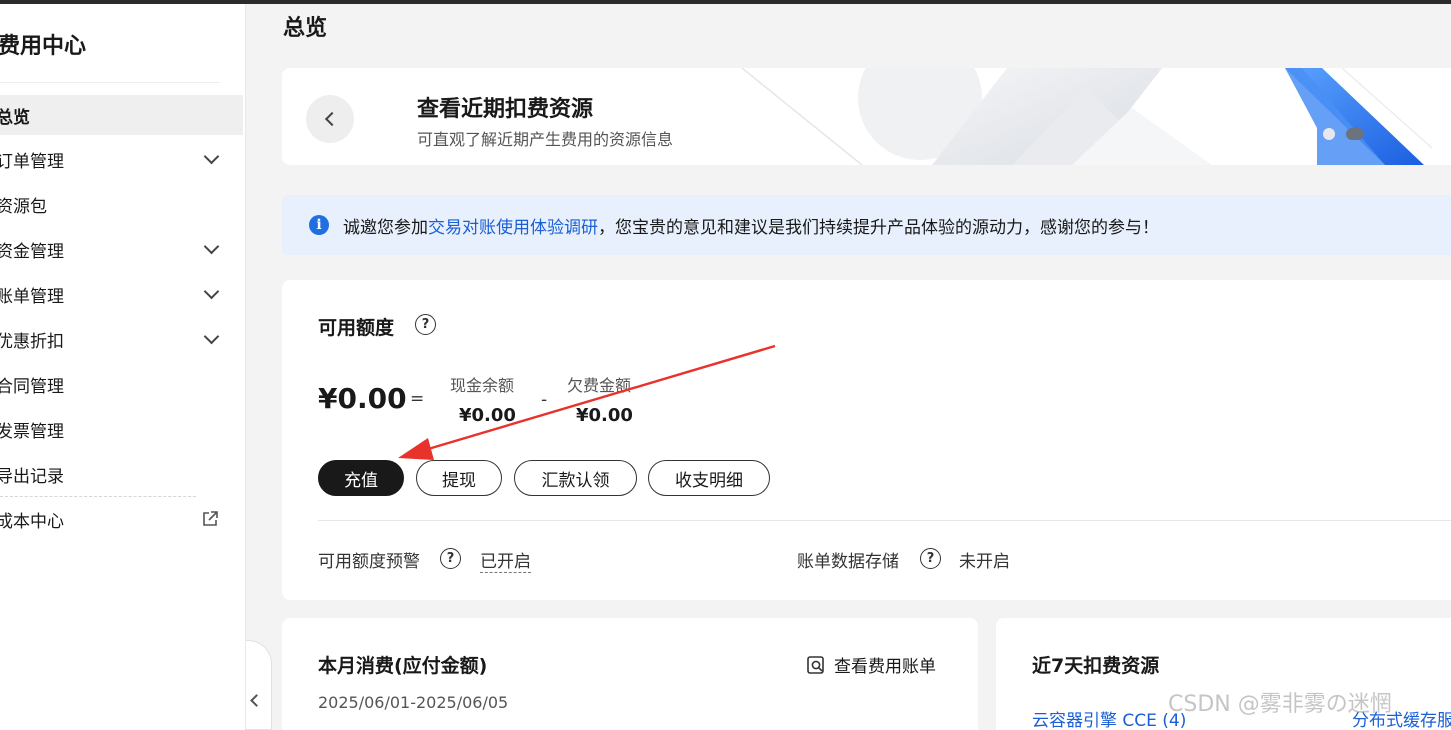  Describe the element at coordinates (505, 109) in the screenshot. I see `banner-title: 查看近期扣费资源` at that location.